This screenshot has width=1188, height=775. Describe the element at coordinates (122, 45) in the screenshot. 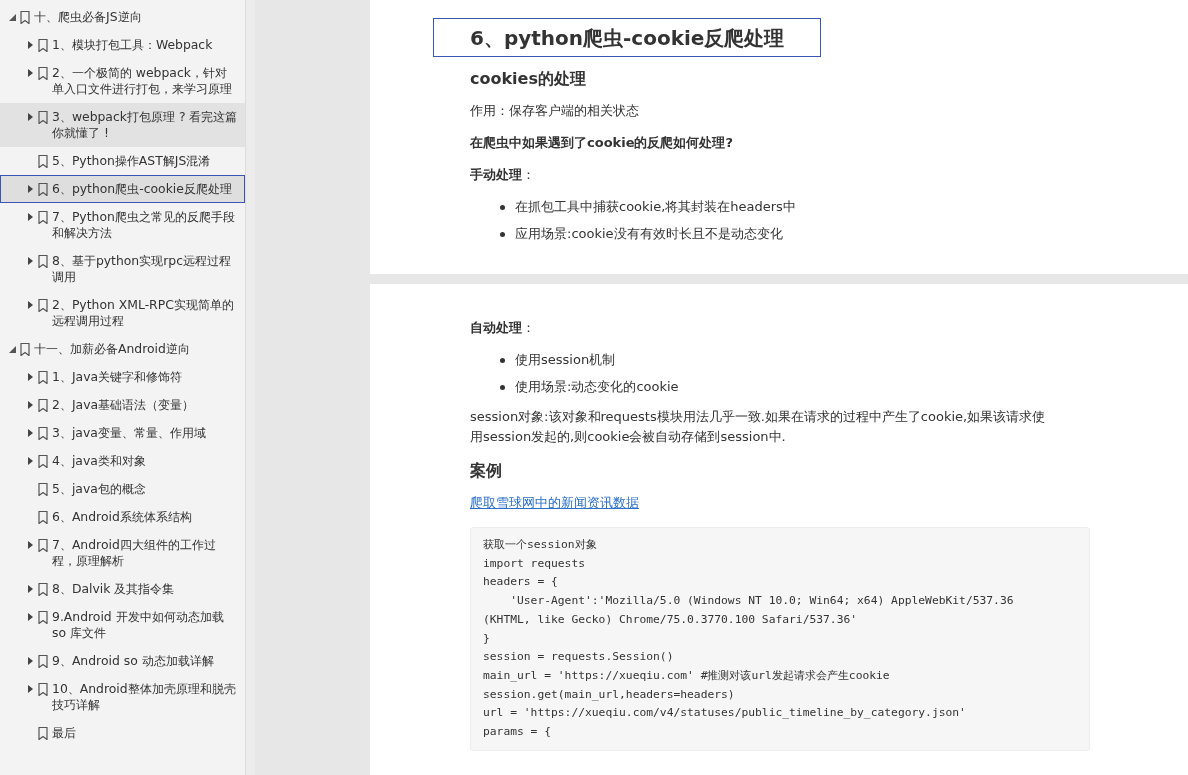

I see `outline-item: 1、模块打包工具：Webpack` at that location.